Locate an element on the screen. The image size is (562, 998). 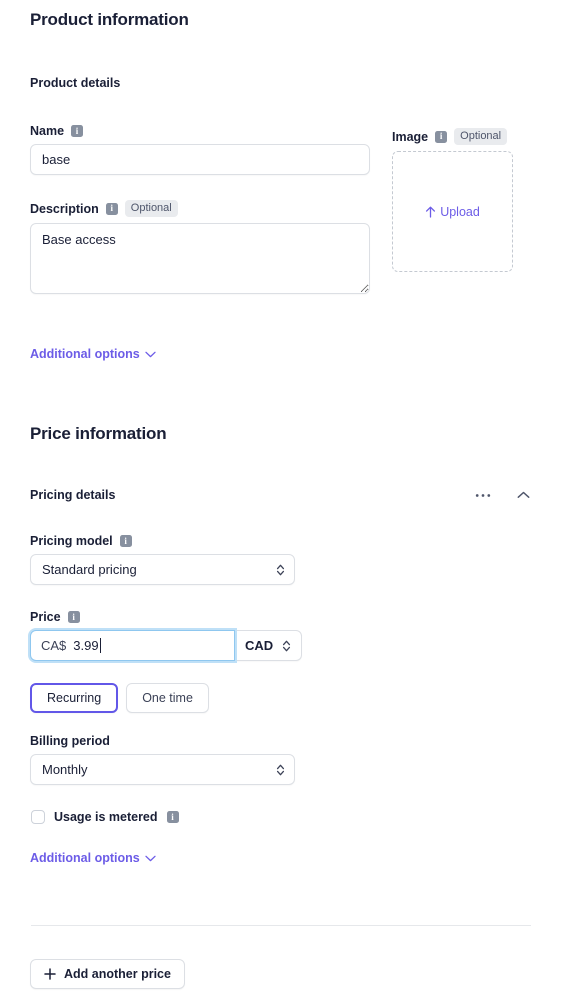
description-field-group: Description i Optional is located at coordinates (200, 247).